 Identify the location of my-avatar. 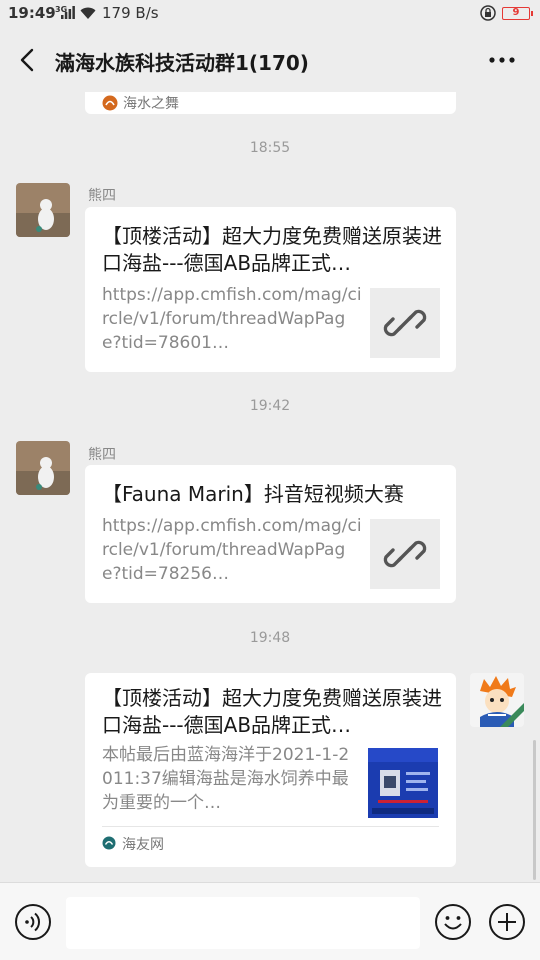
(497, 700).